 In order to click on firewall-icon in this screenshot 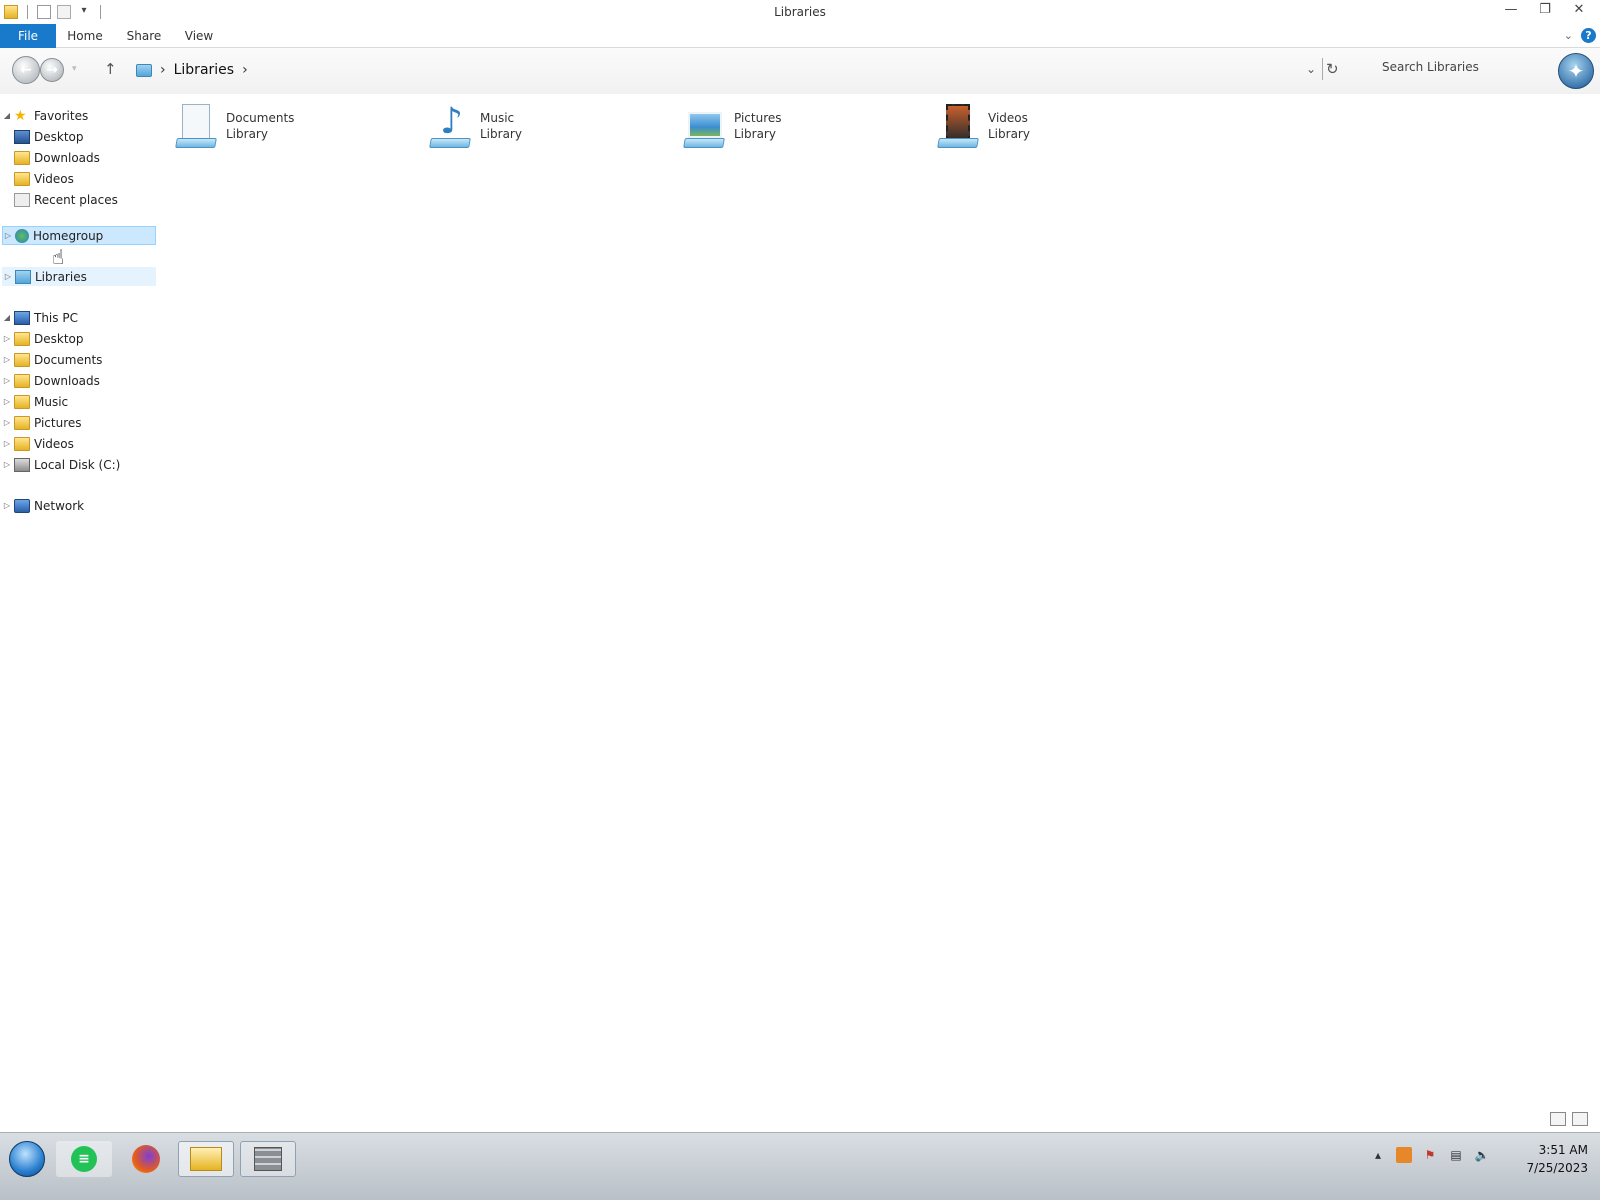, I will do `click(268, 1159)`.